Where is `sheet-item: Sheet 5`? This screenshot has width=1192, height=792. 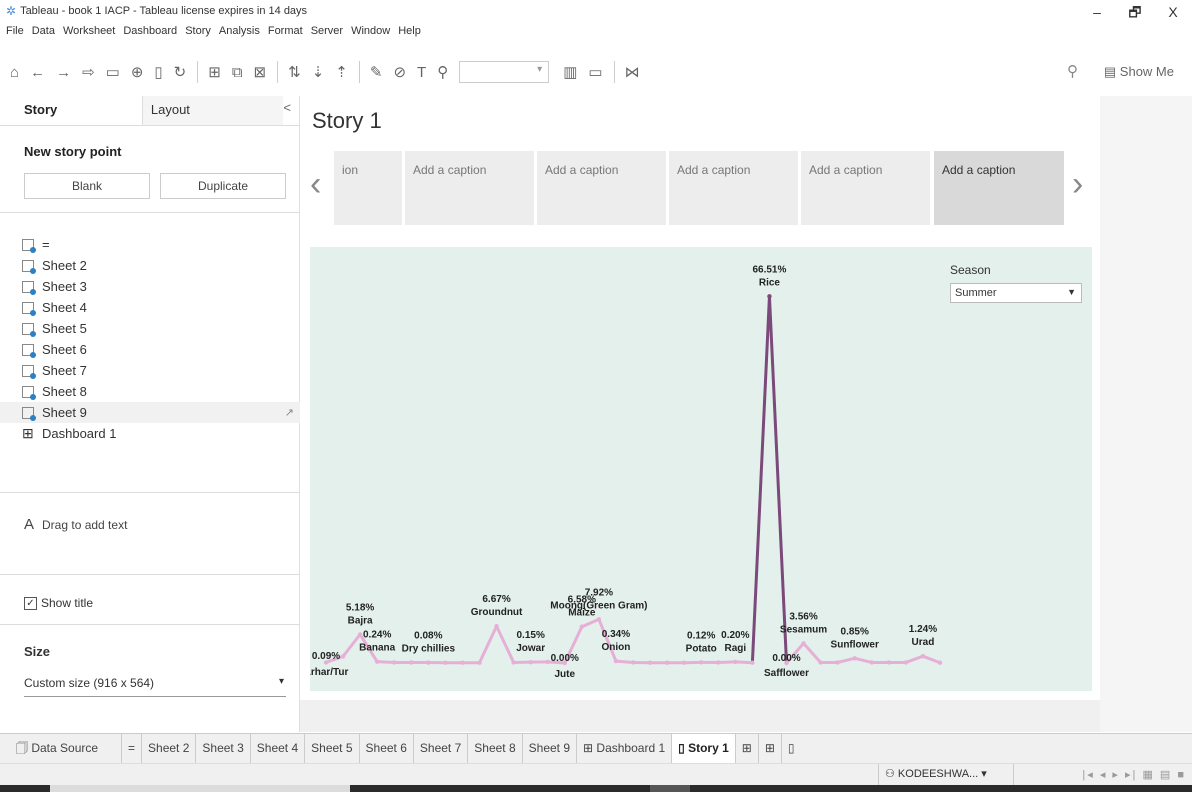 sheet-item: Sheet 5 is located at coordinates (161, 328).